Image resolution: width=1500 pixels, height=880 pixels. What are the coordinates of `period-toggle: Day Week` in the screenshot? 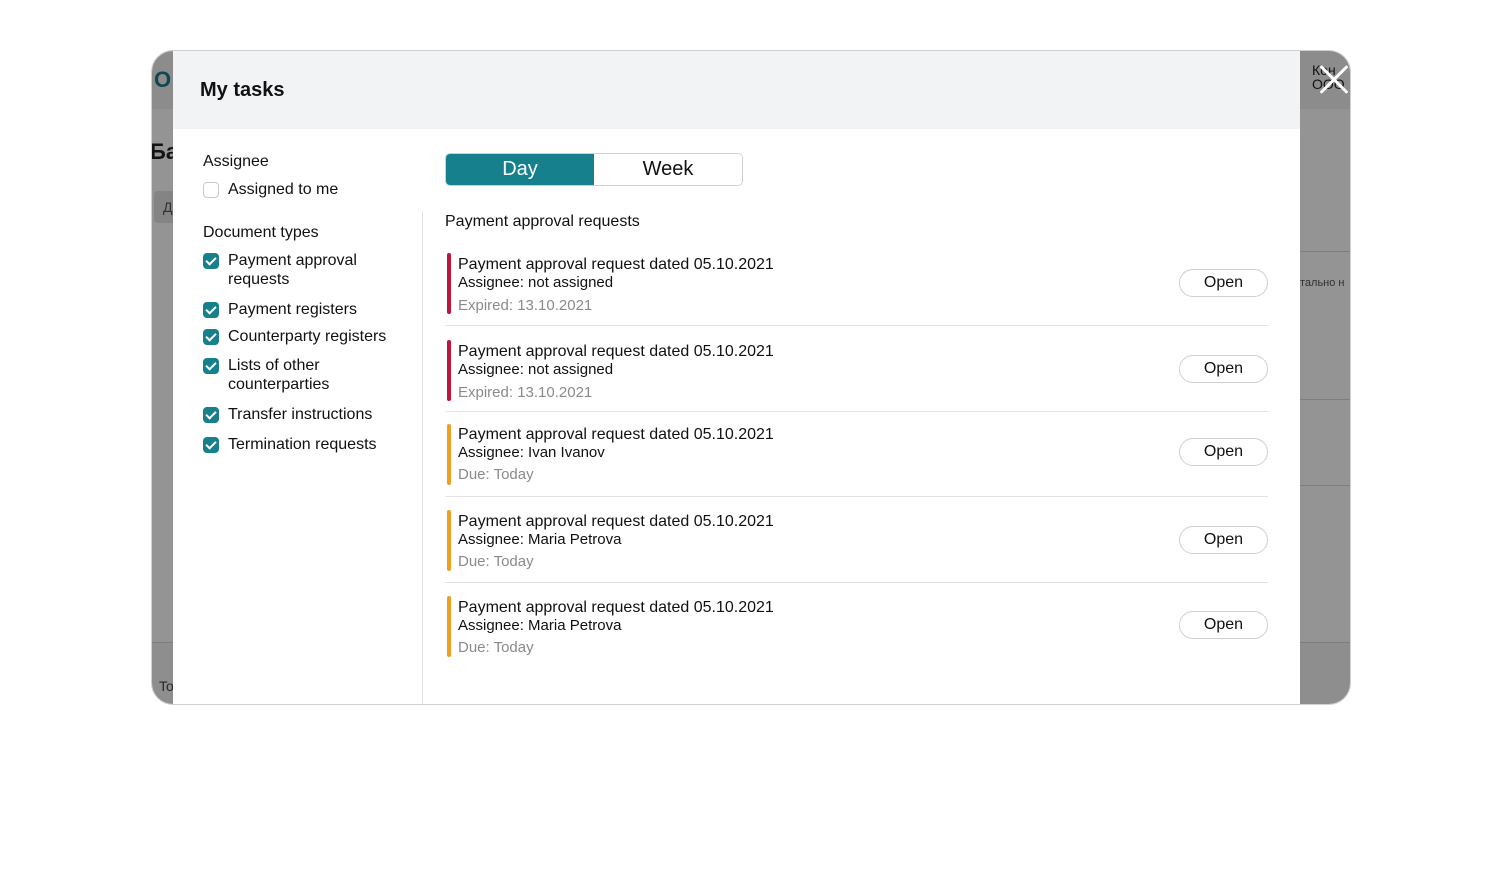 It's located at (594, 169).